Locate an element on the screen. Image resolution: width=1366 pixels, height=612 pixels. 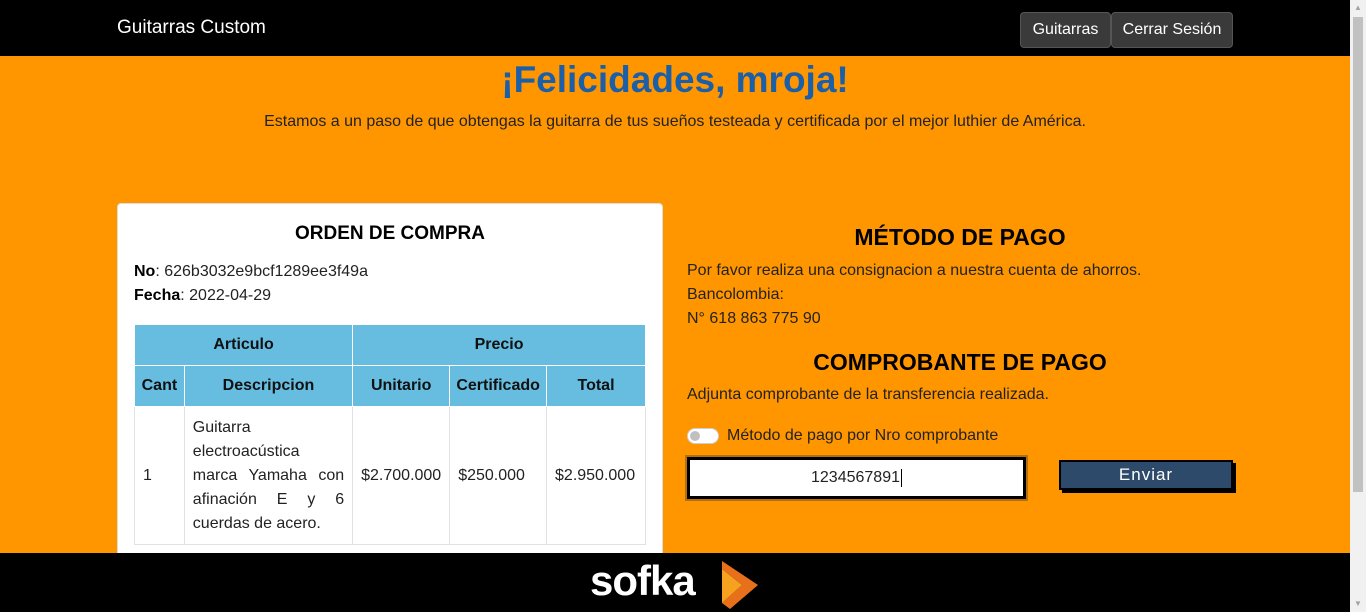
order-date-label: Fecha is located at coordinates (157, 295).